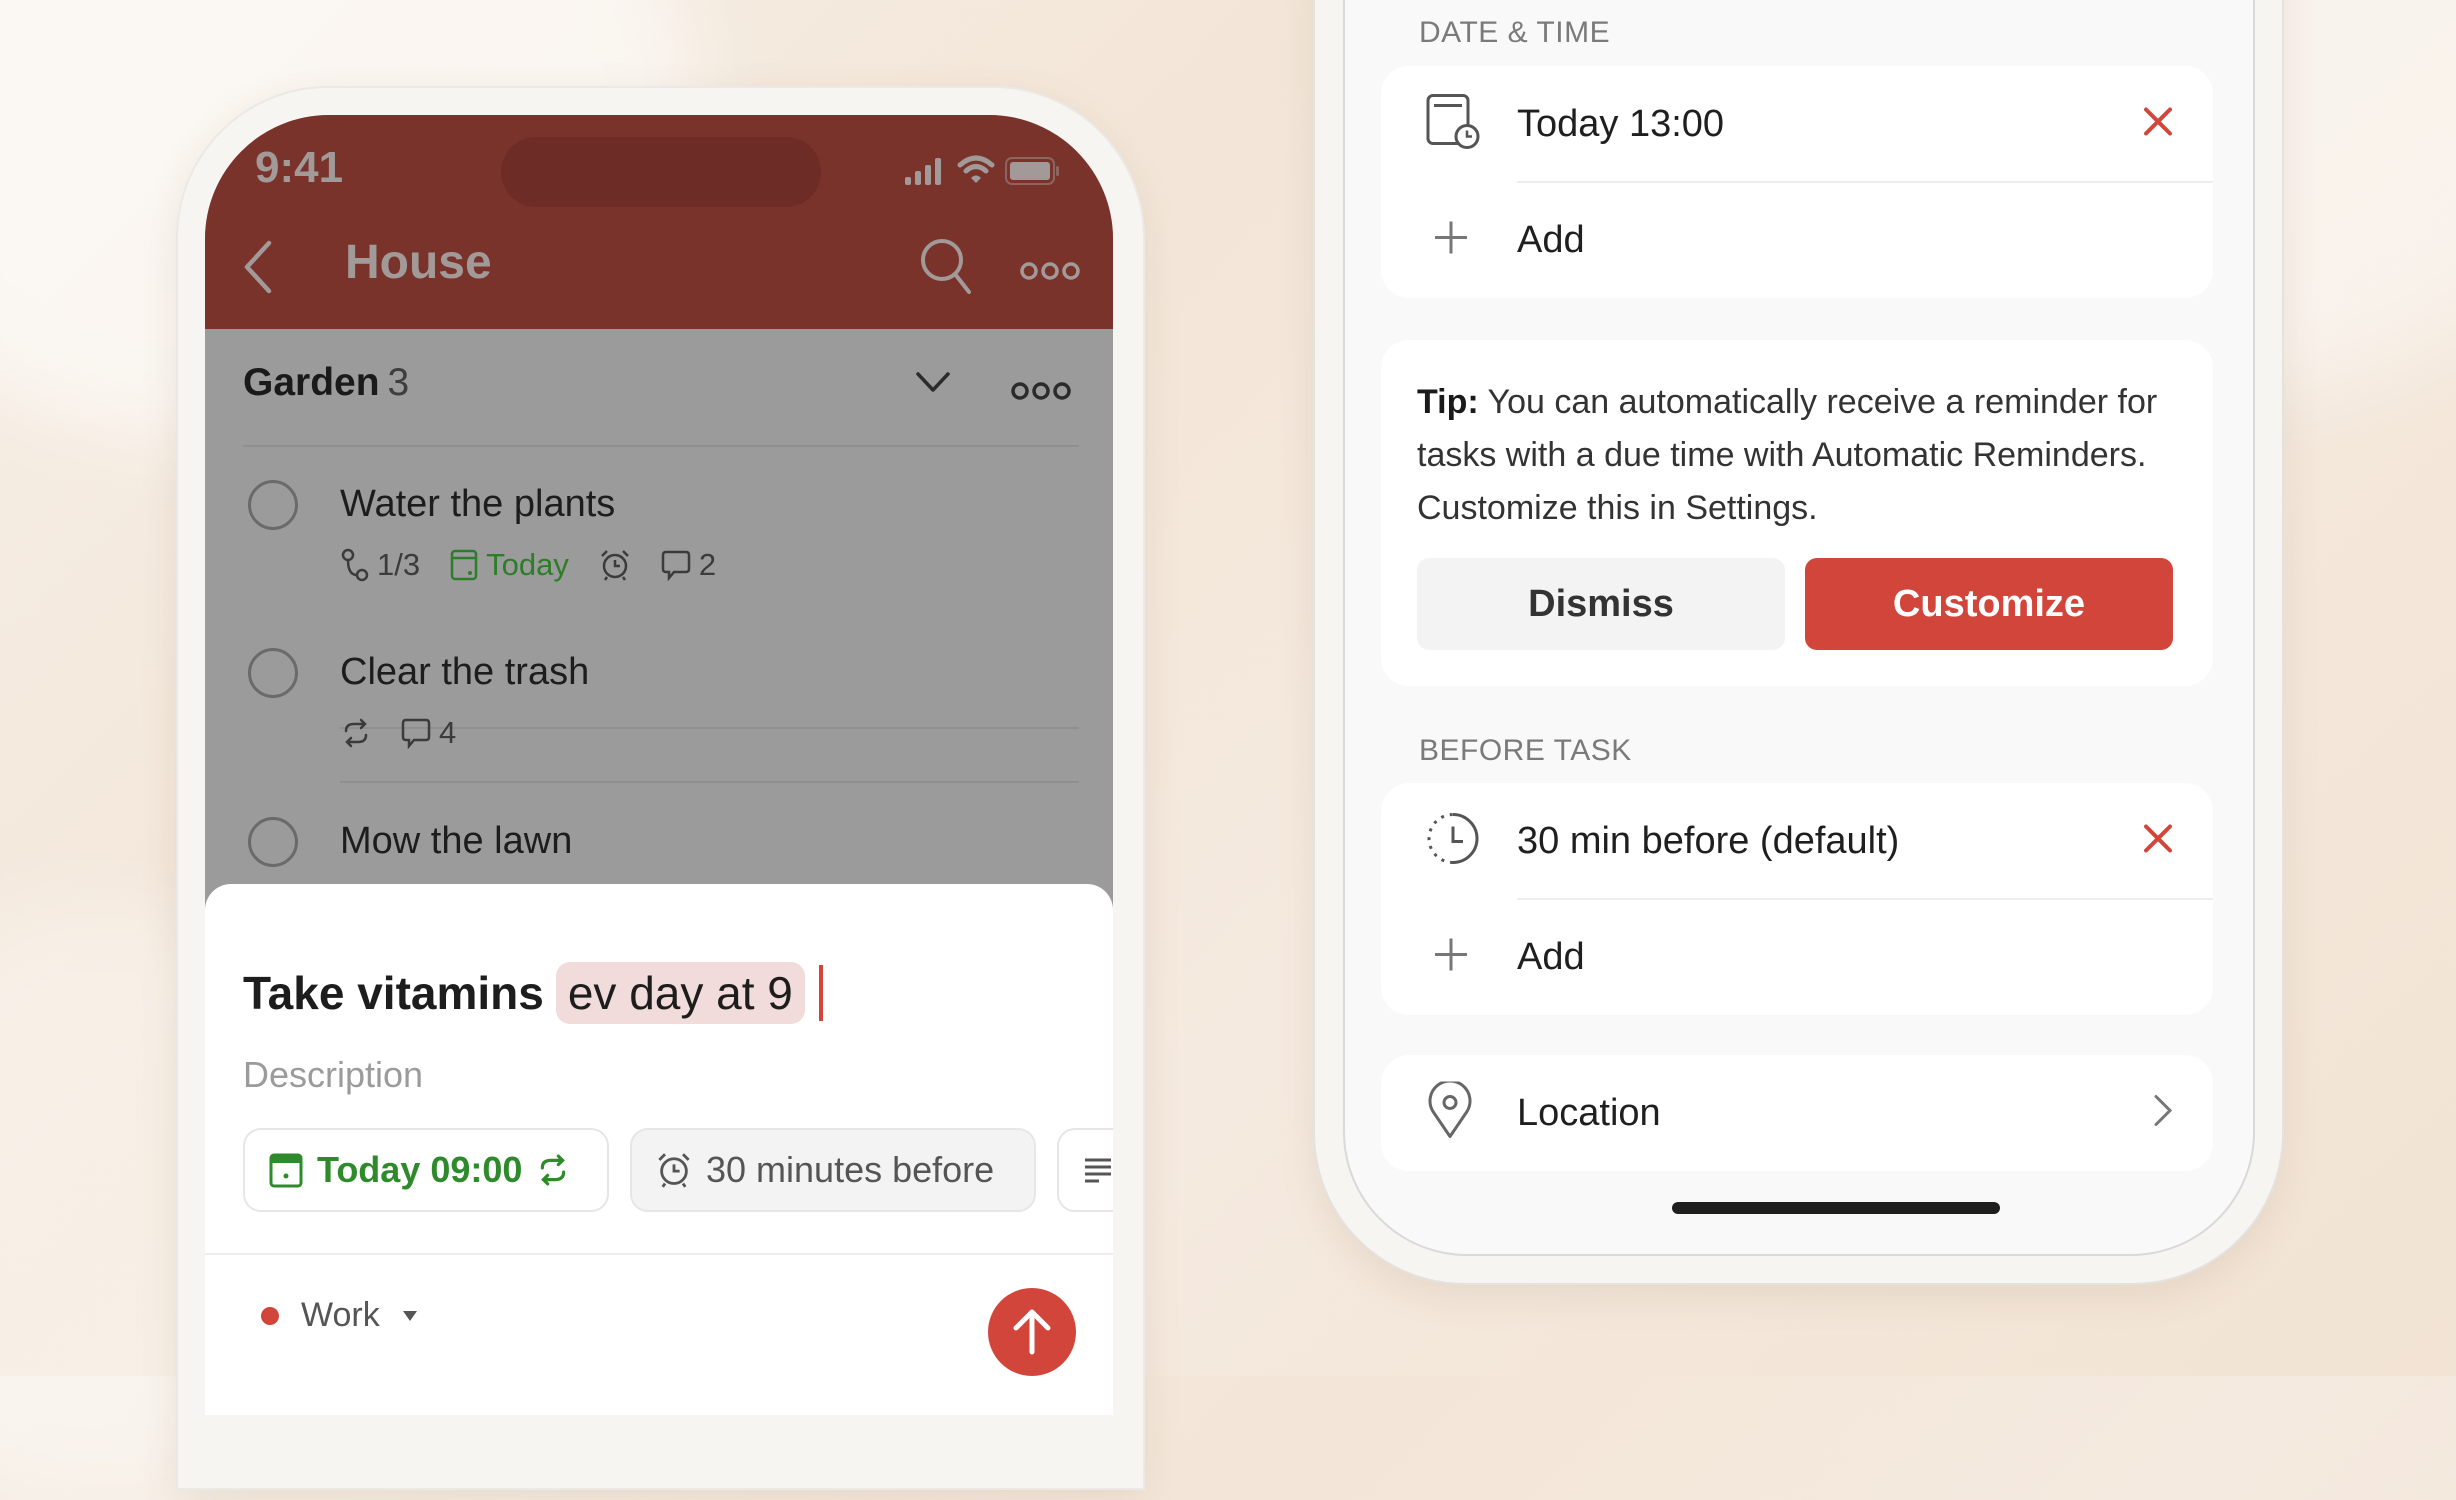 The height and width of the screenshot is (1500, 2456). Describe the element at coordinates (1098, 1170) in the screenshot. I see `description-icon` at that location.